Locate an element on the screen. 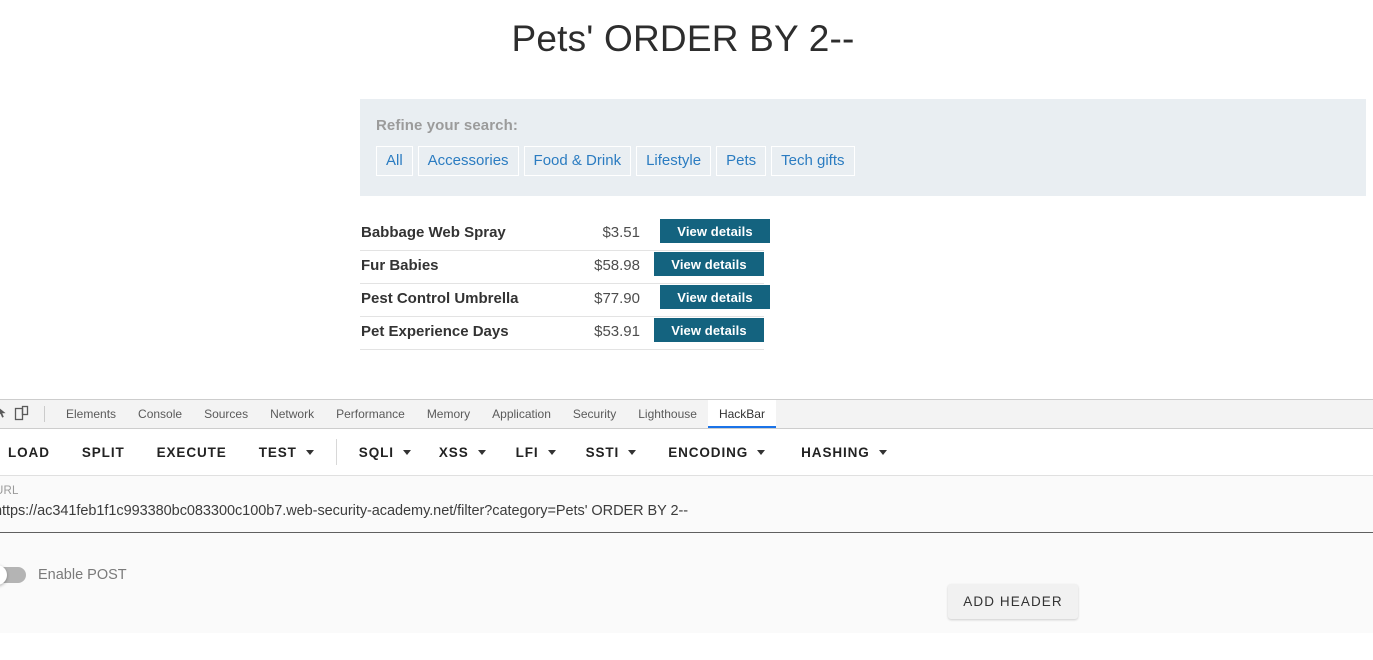  tab-elements: Elements is located at coordinates (91, 414).